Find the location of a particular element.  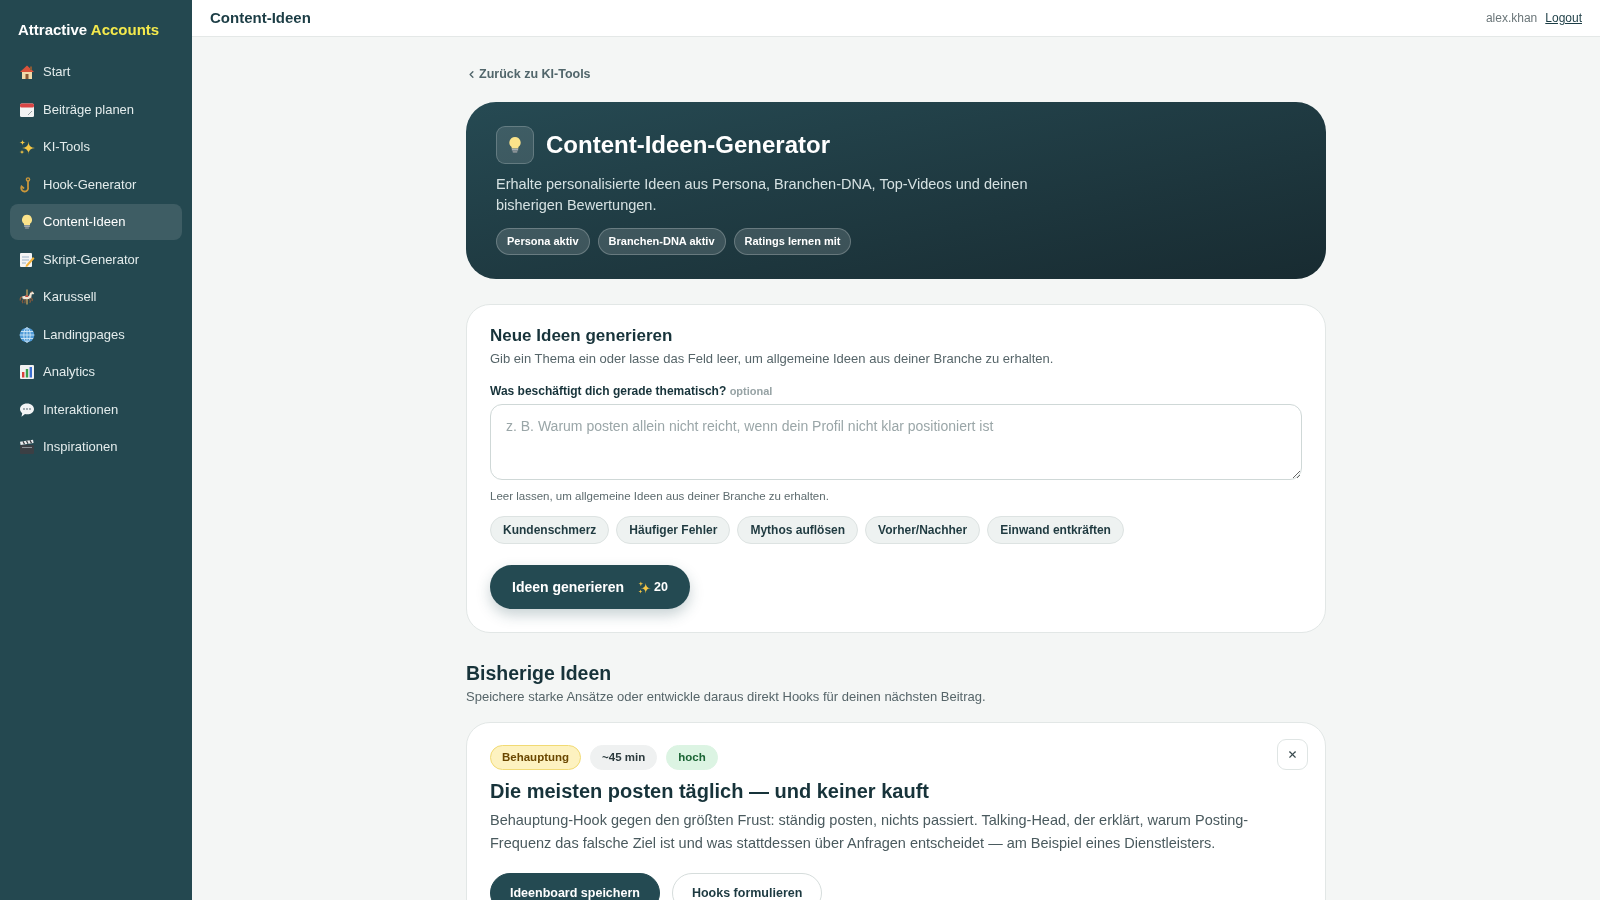

section-heading: Neue Ideen generieren is located at coordinates (582, 336).